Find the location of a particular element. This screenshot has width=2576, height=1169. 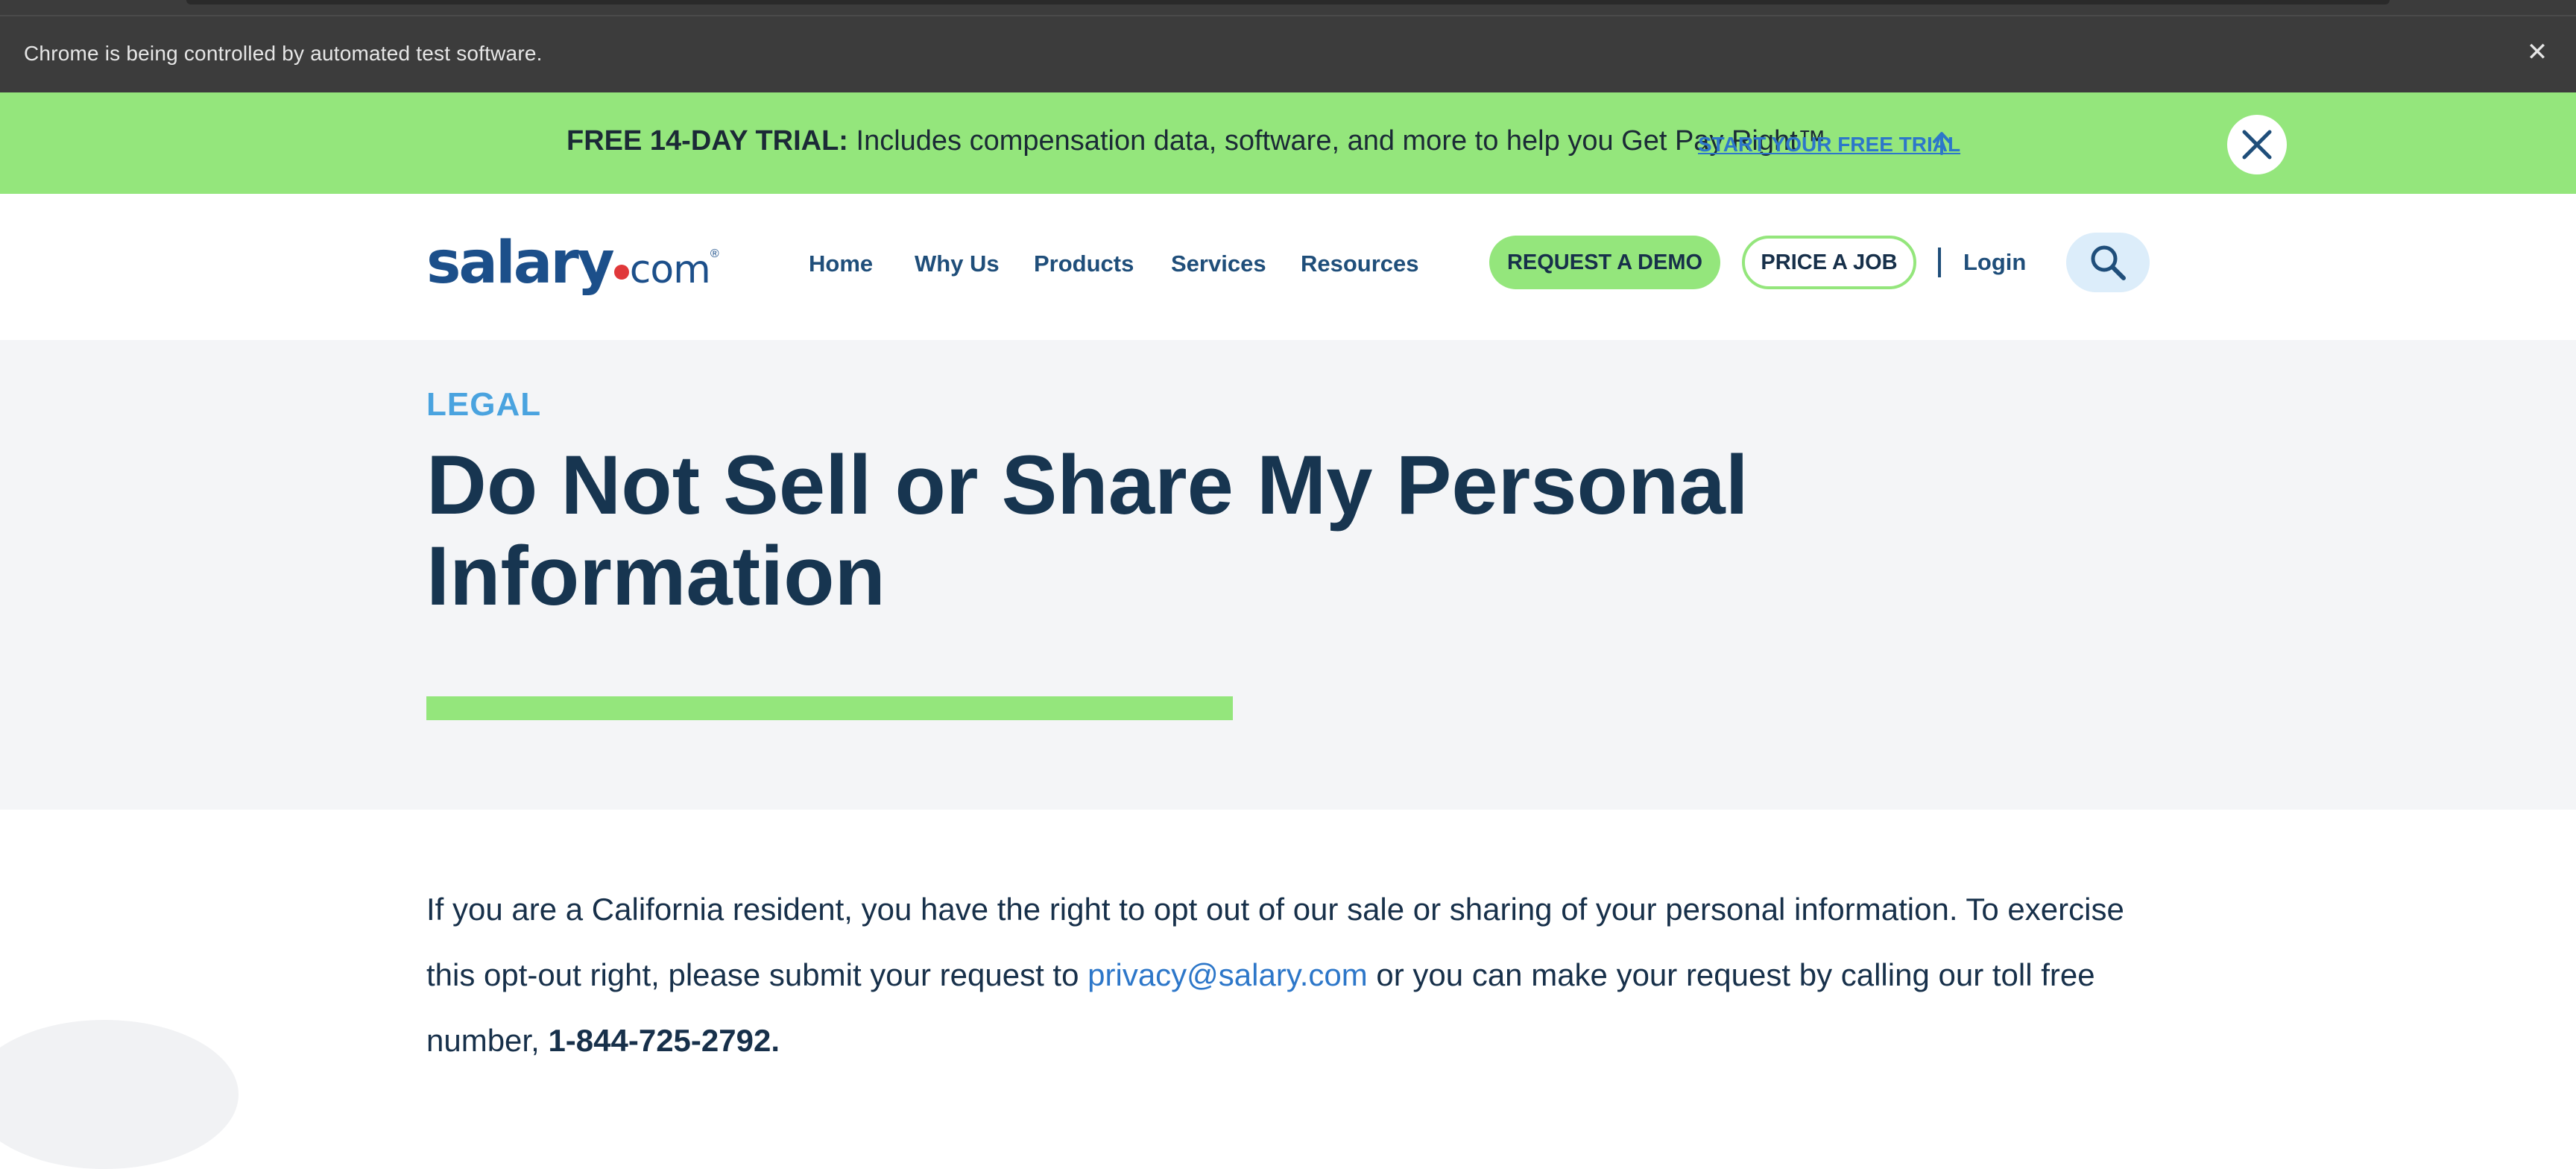

search-button is located at coordinates (2108, 262).